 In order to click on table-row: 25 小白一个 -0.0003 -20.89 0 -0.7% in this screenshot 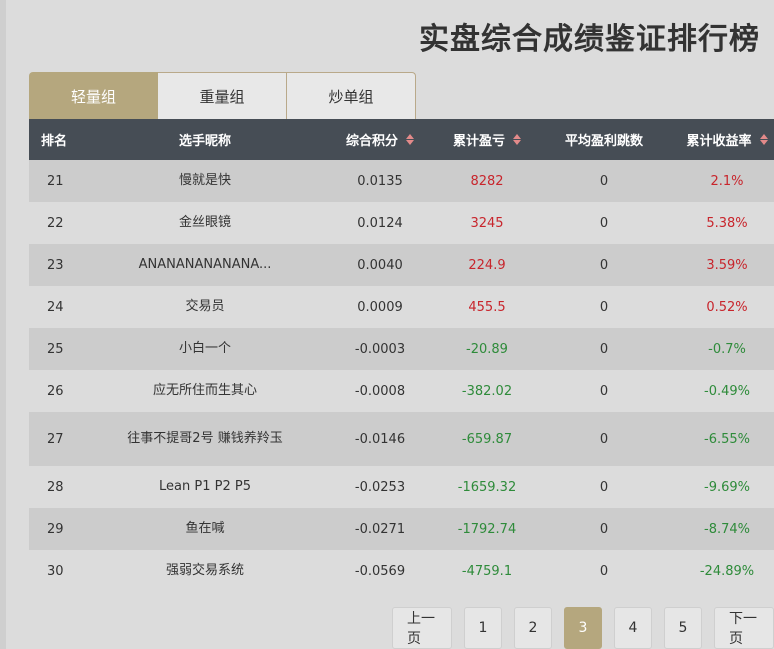, I will do `click(401, 349)`.